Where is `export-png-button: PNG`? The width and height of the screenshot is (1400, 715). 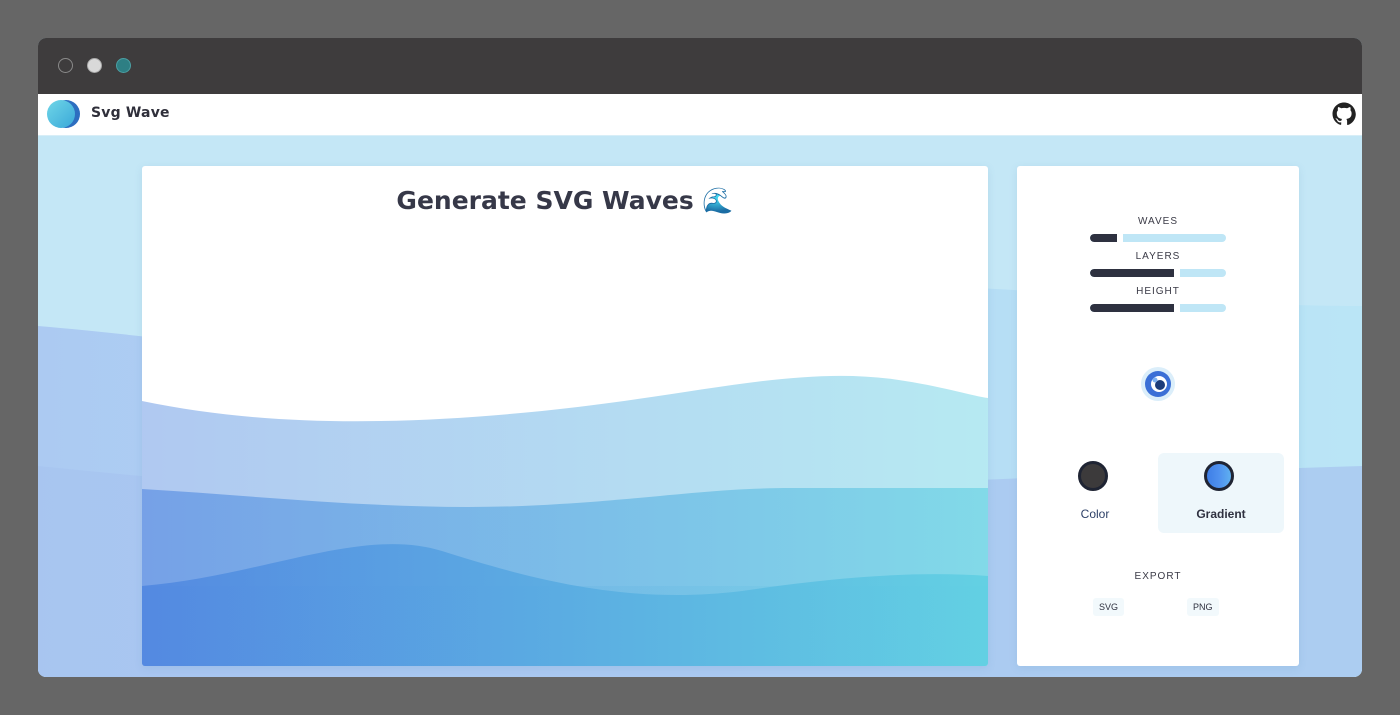
export-png-button: PNG is located at coordinates (1203, 607).